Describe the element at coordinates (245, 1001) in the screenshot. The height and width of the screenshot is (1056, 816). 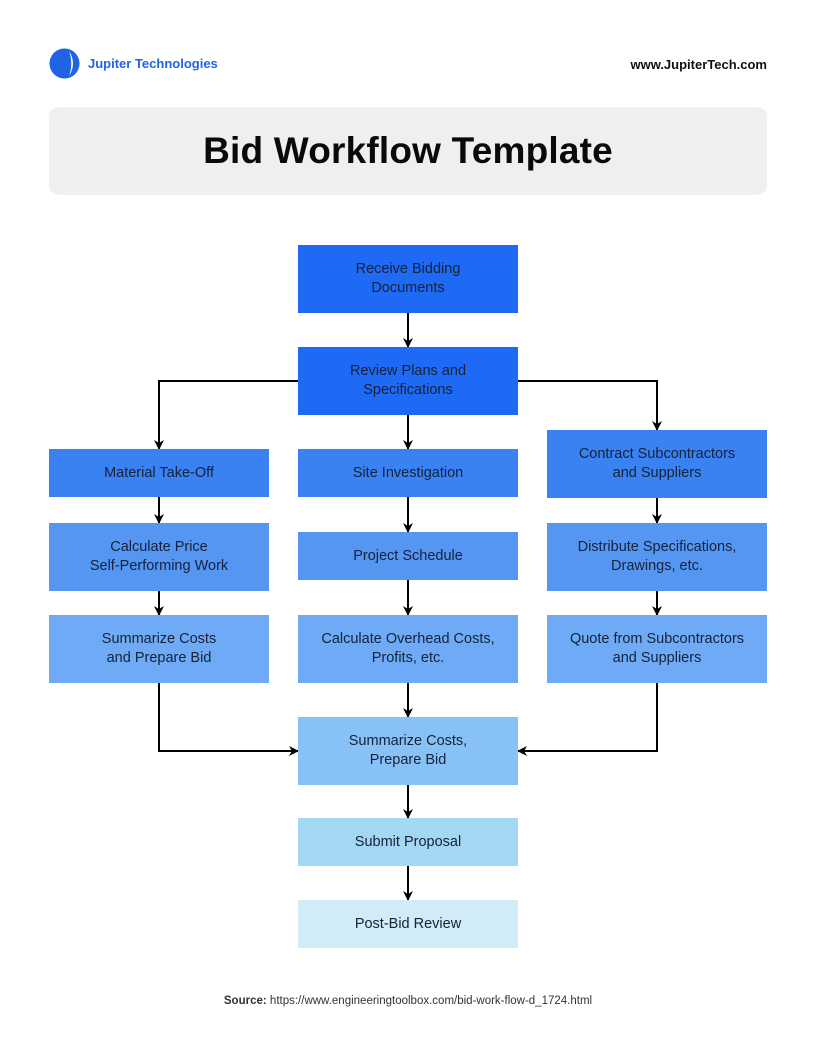
I see `source-label: Source:` at that location.